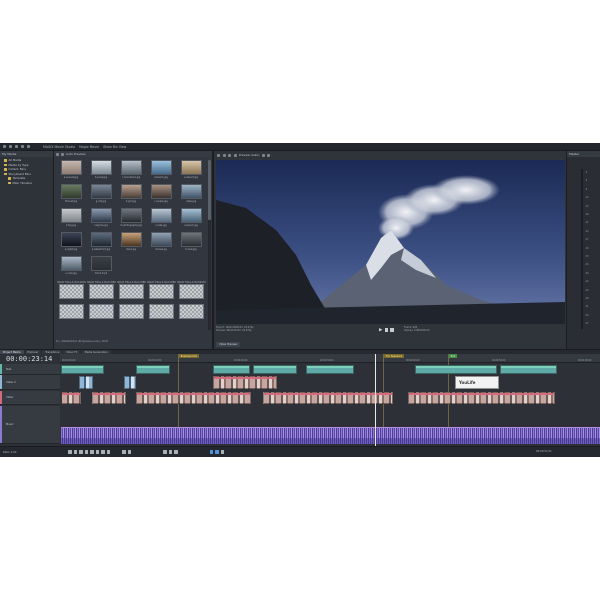 This screenshot has width=600, height=600. I want to click on video-preview-tab: Video Preview, so click(228, 344).